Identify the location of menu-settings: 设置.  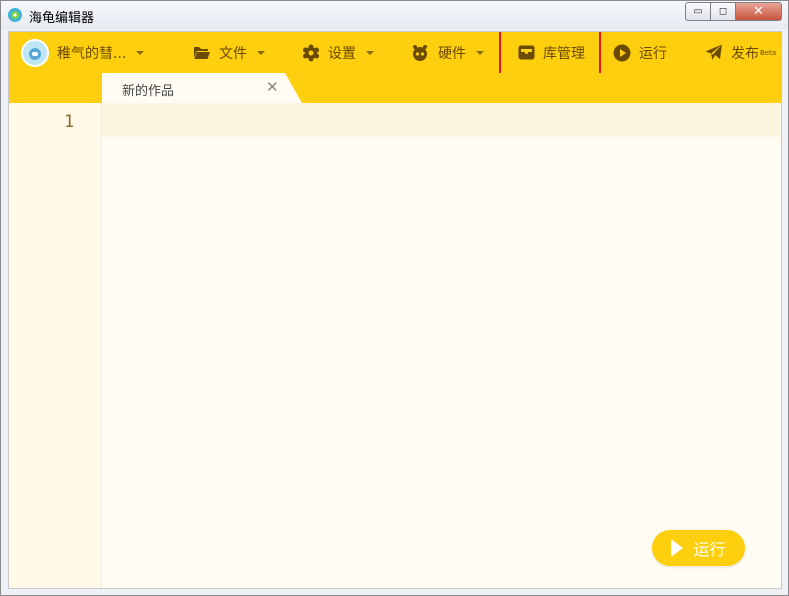
(338, 52).